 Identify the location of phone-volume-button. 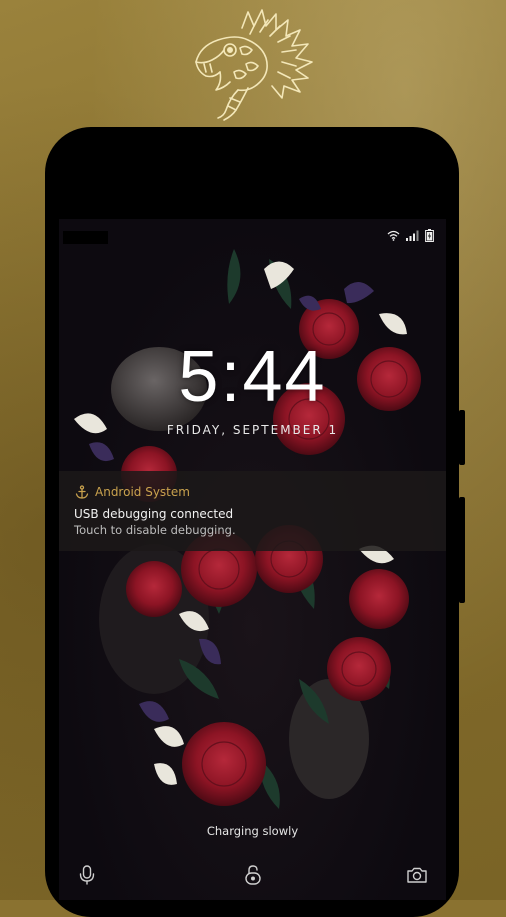
(462, 550).